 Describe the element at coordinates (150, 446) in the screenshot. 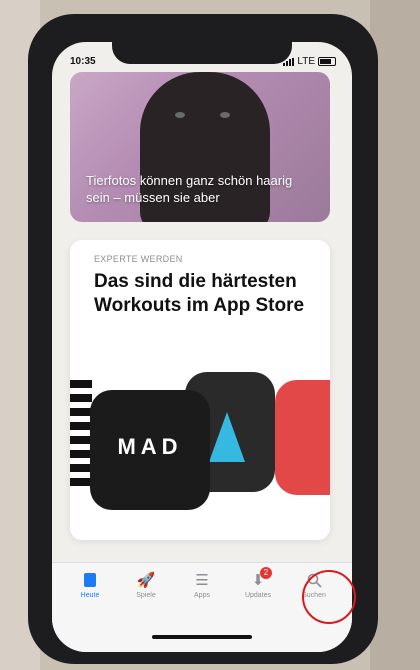

I see `mad-app-label: MAD` at that location.